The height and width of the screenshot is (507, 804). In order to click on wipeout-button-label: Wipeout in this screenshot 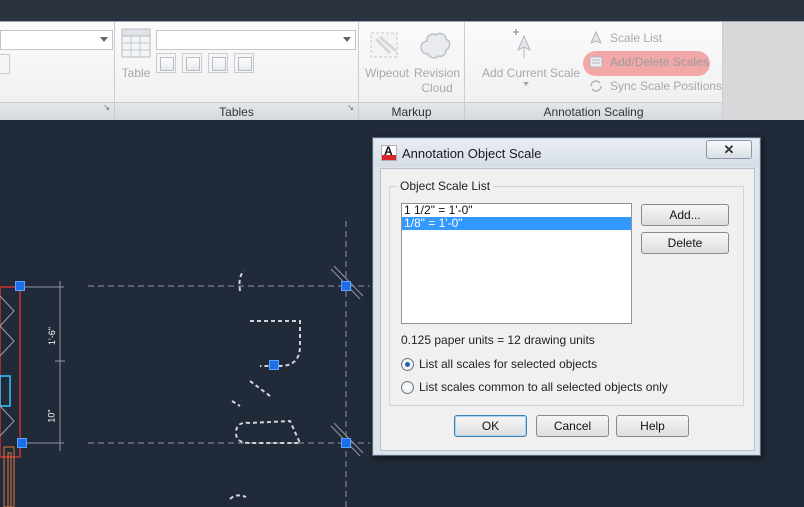, I will do `click(387, 73)`.